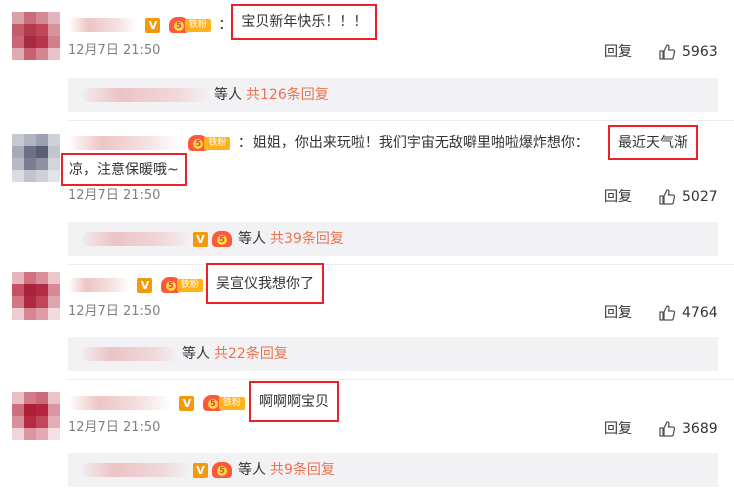  Describe the element at coordinates (700, 197) in the screenshot. I see `like-count: 5027` at that location.